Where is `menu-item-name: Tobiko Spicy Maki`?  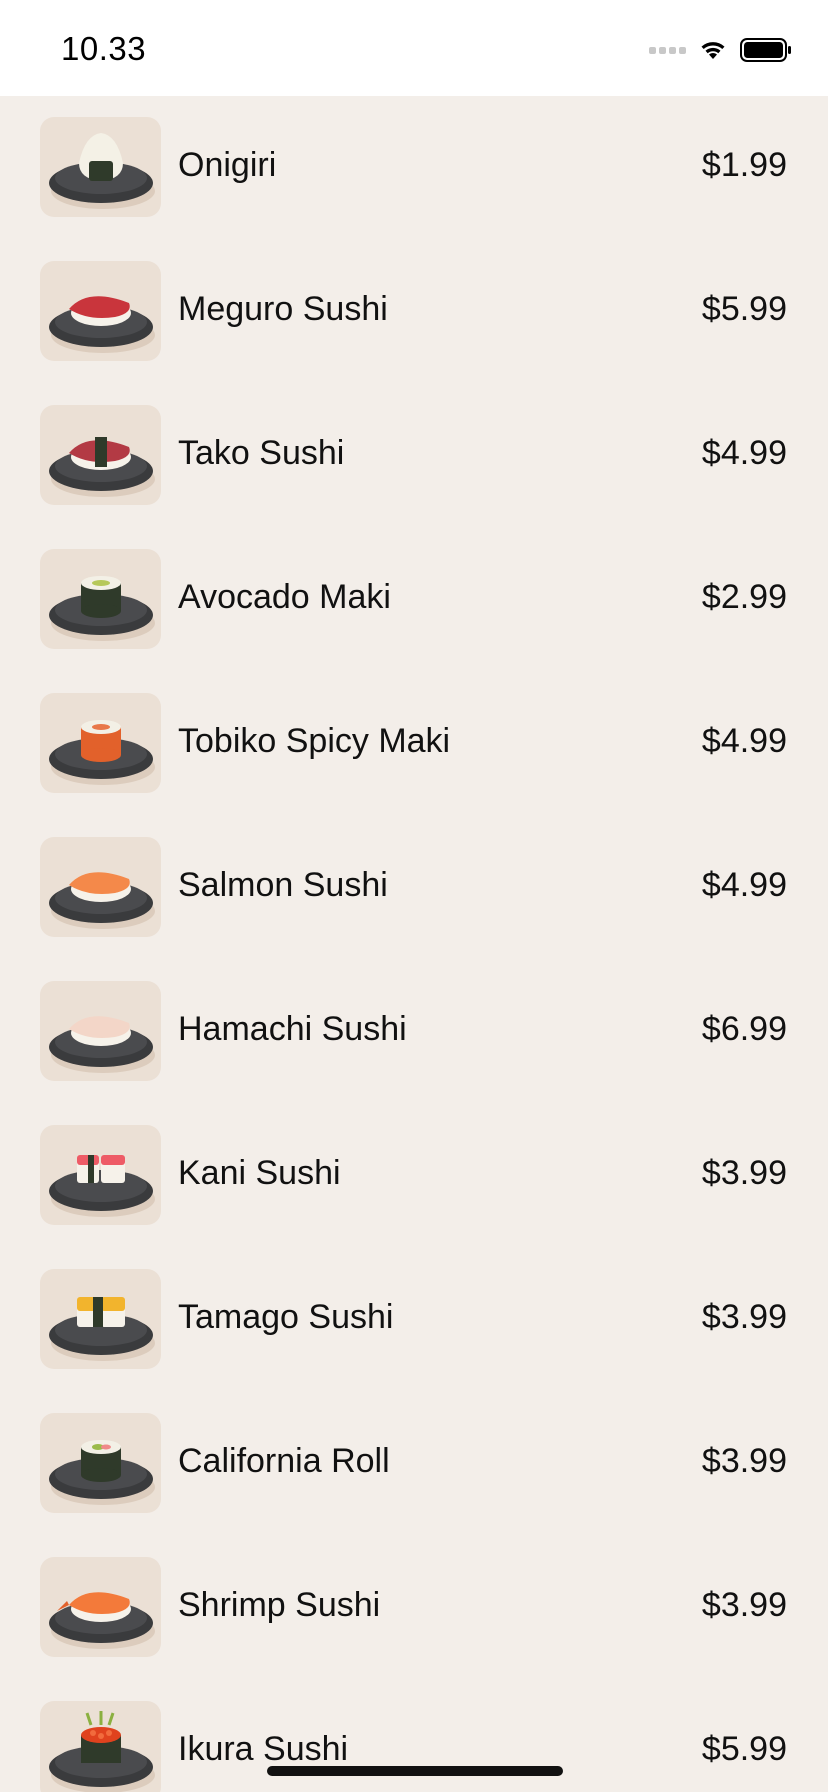
menu-item-name: Tobiko Spicy Maki is located at coordinates (314, 741).